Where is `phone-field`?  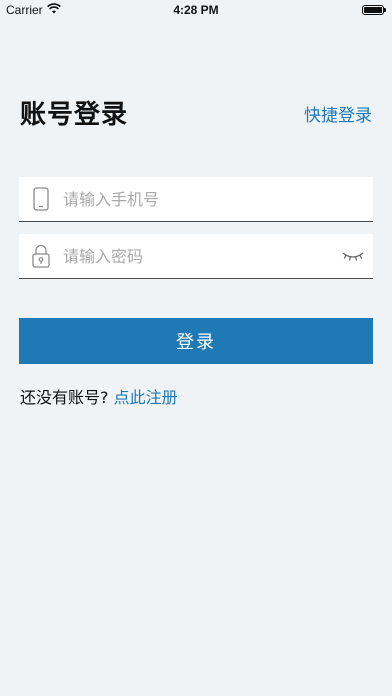 phone-field is located at coordinates (196, 199).